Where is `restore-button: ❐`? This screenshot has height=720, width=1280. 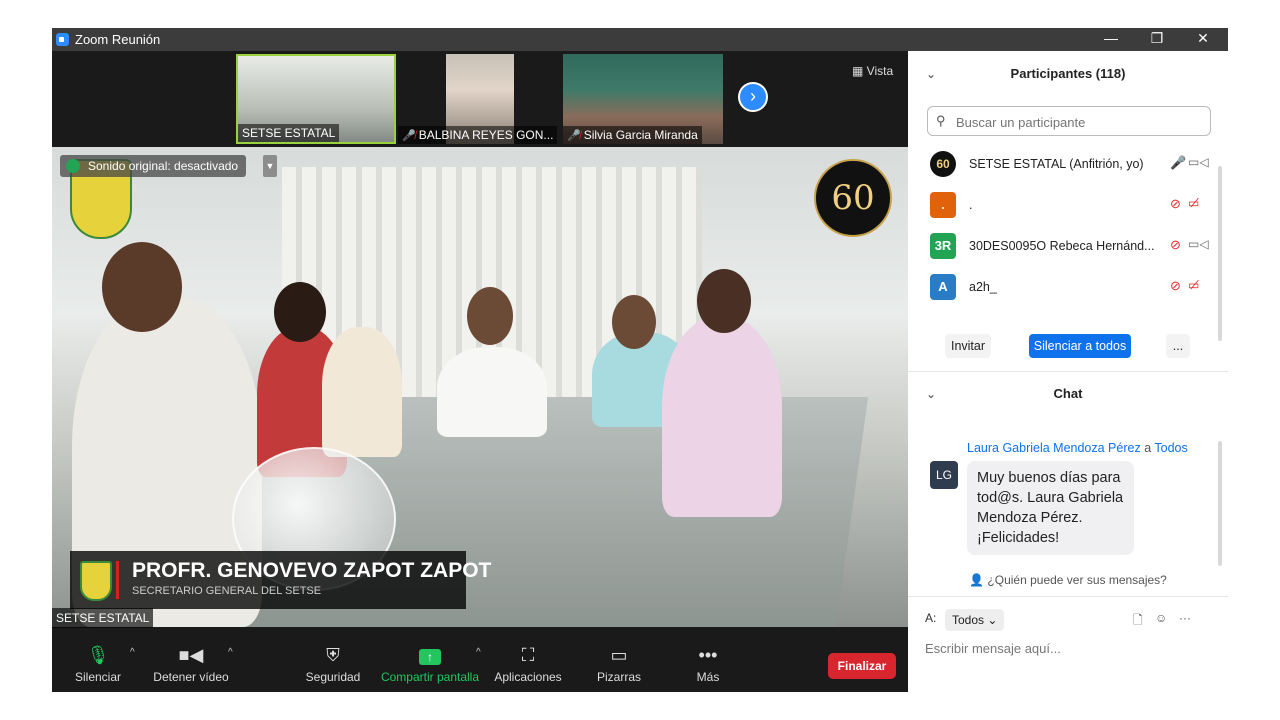 restore-button: ❐ is located at coordinates (1157, 38).